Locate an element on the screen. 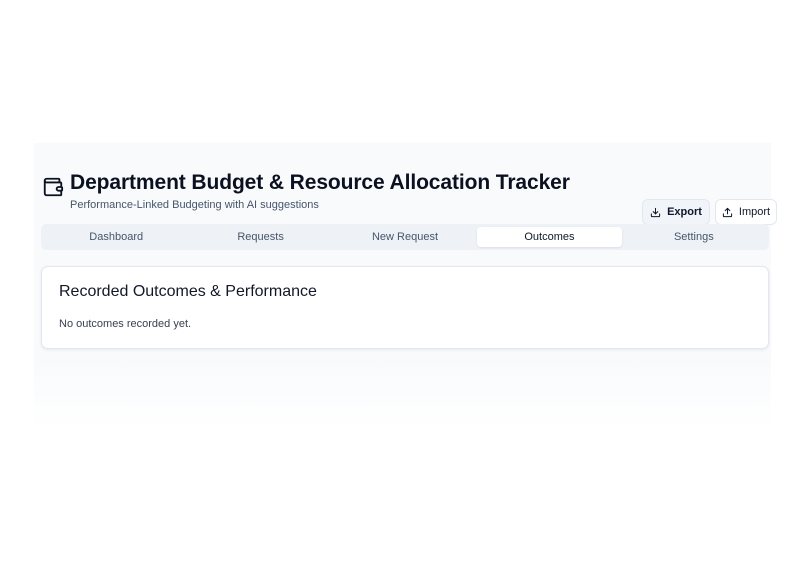 The width and height of the screenshot is (806, 570). tab-requests: Requests is located at coordinates (260, 237).